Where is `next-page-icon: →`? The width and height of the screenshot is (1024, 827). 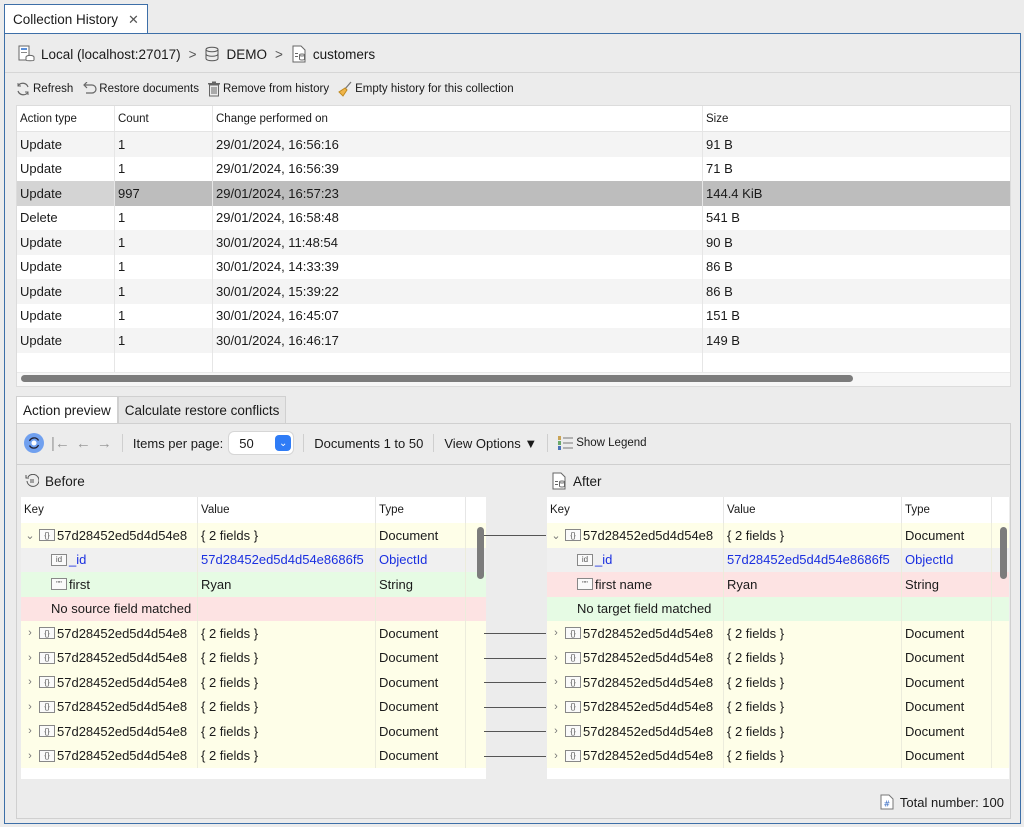 next-page-icon: → is located at coordinates (104, 443).